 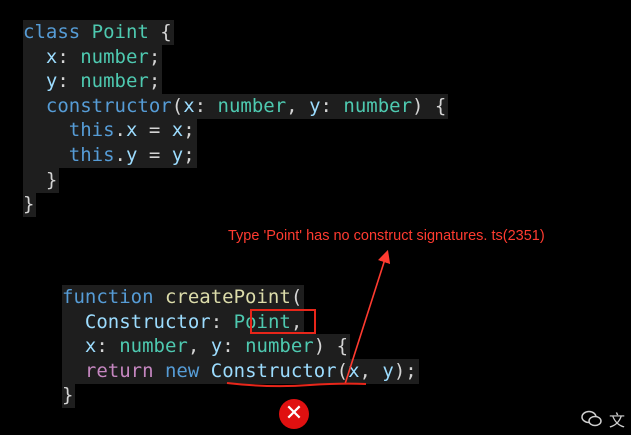 I want to click on code-line: x: number;, so click(x=93, y=57).